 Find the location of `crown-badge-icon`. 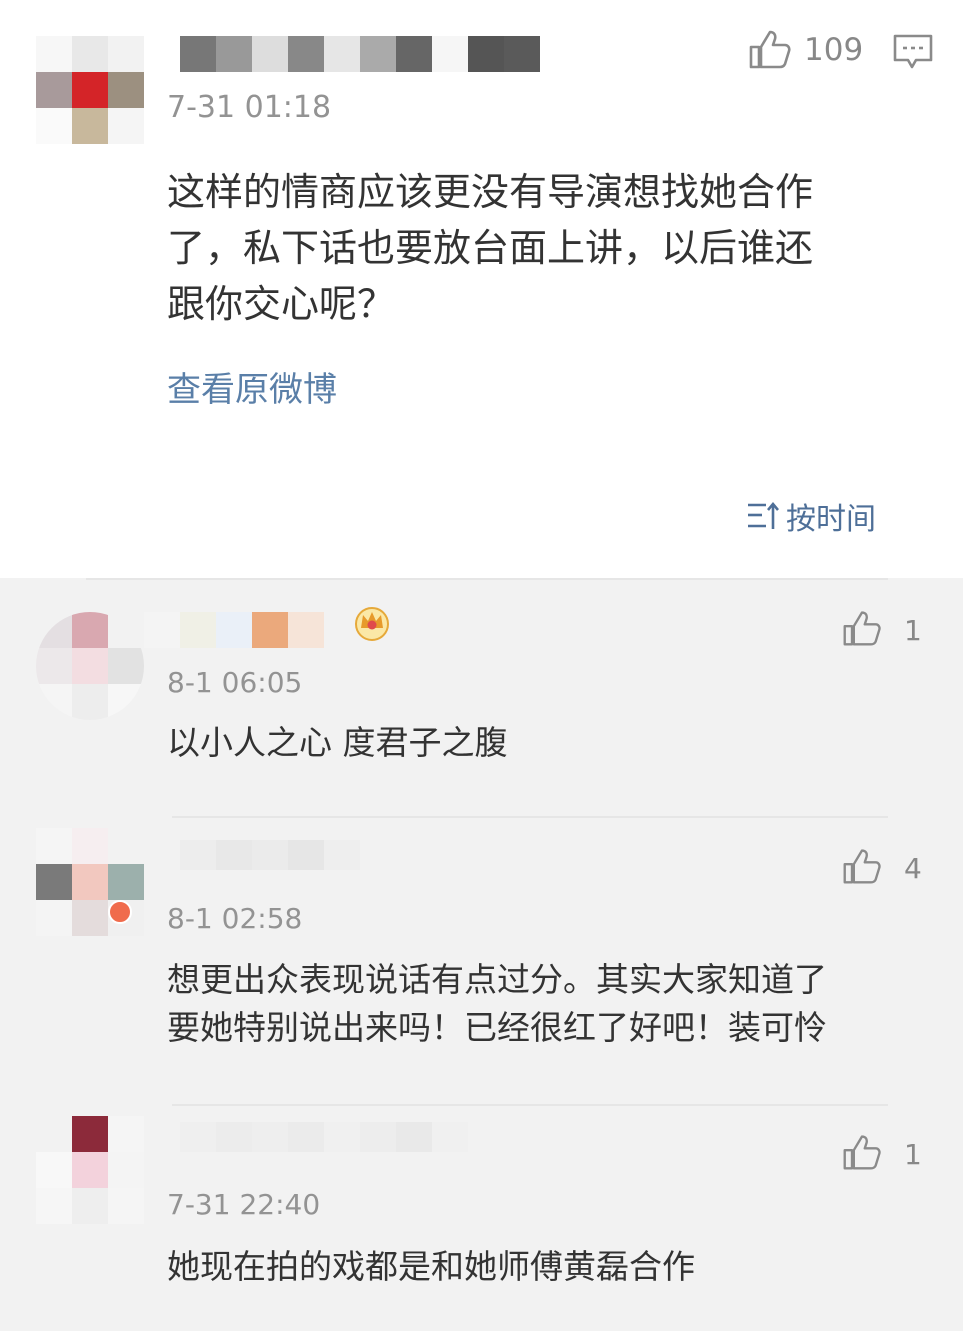

crown-badge-icon is located at coordinates (372, 624).